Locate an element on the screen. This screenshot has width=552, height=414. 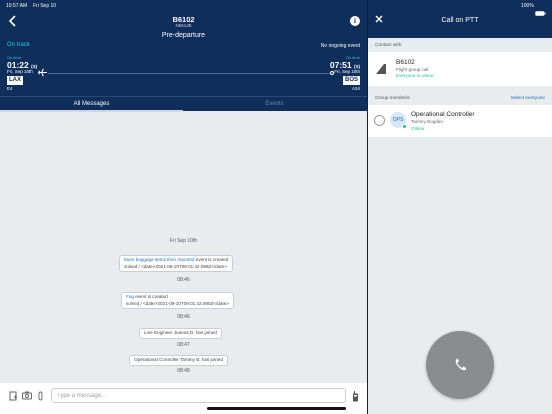
event-status: No ongoing event is located at coordinates (340, 46).